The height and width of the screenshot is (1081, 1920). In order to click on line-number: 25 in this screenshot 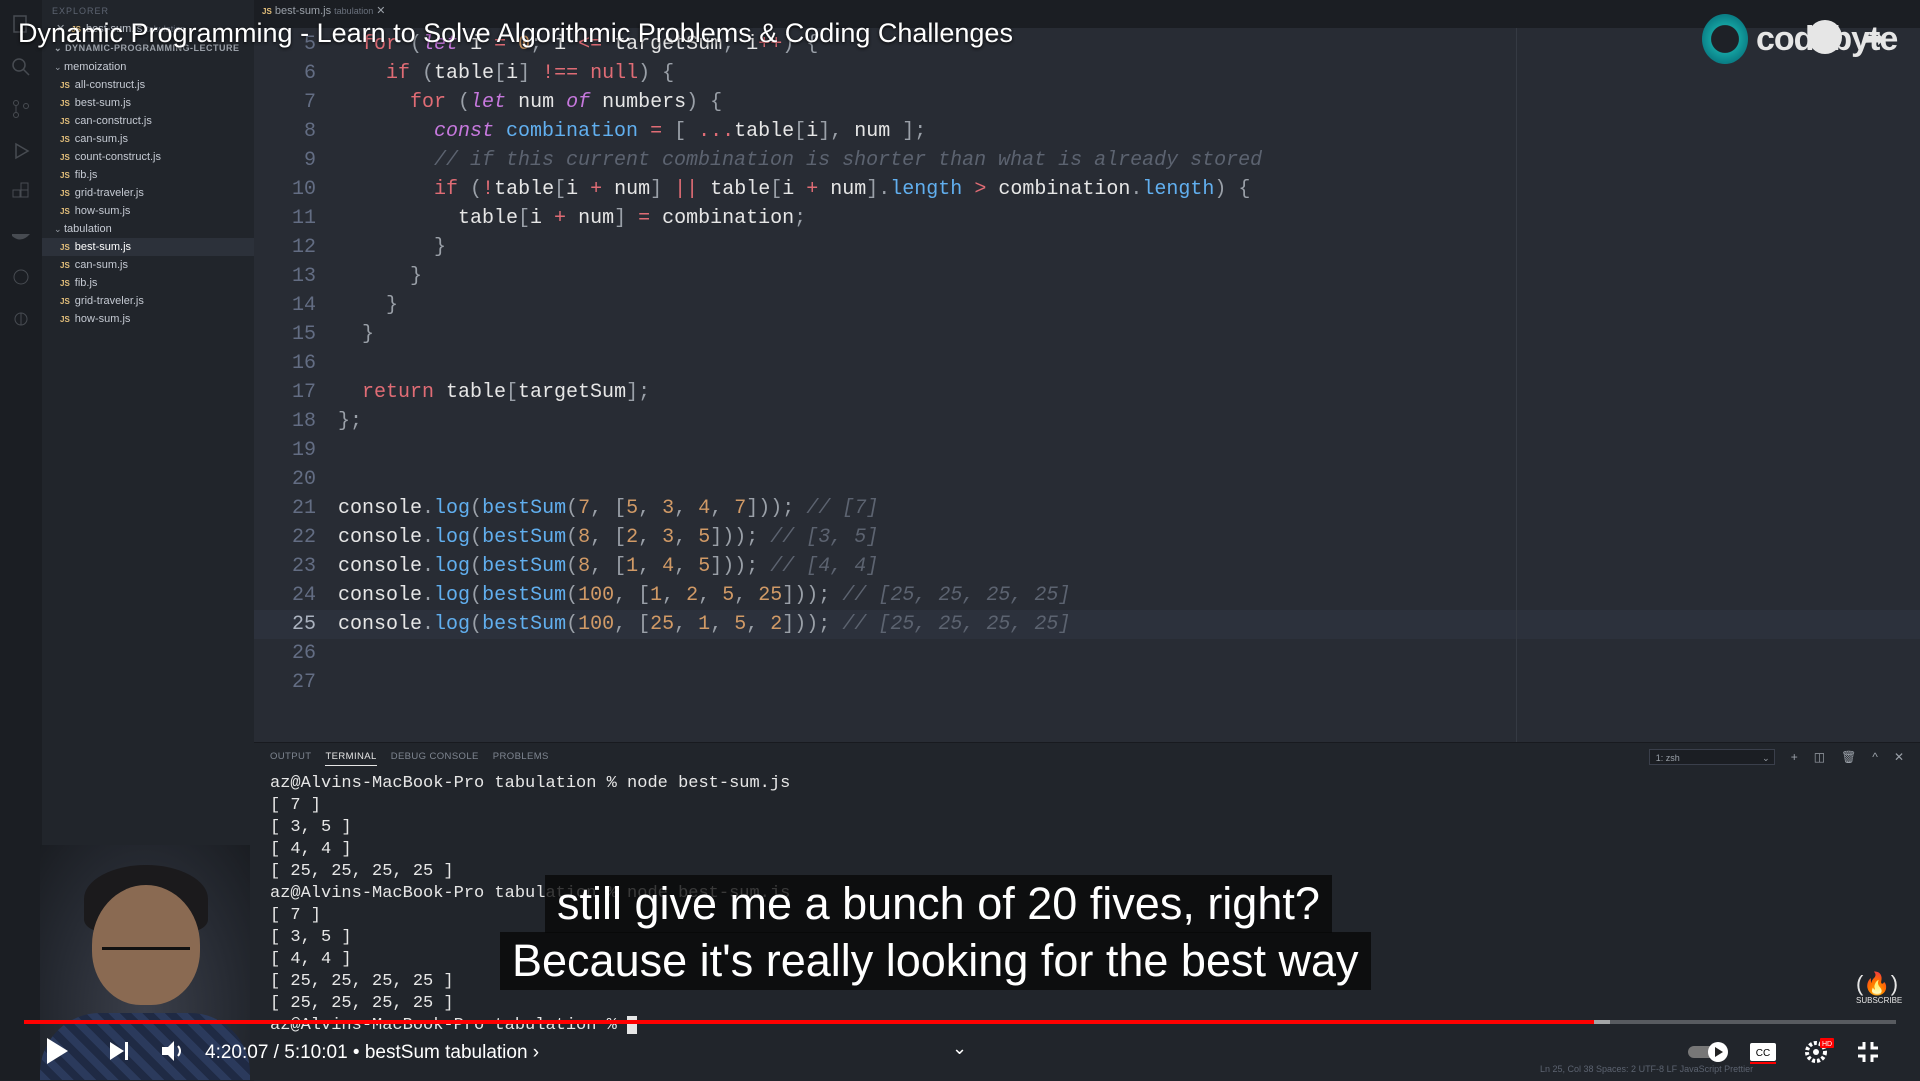, I will do `click(303, 624)`.